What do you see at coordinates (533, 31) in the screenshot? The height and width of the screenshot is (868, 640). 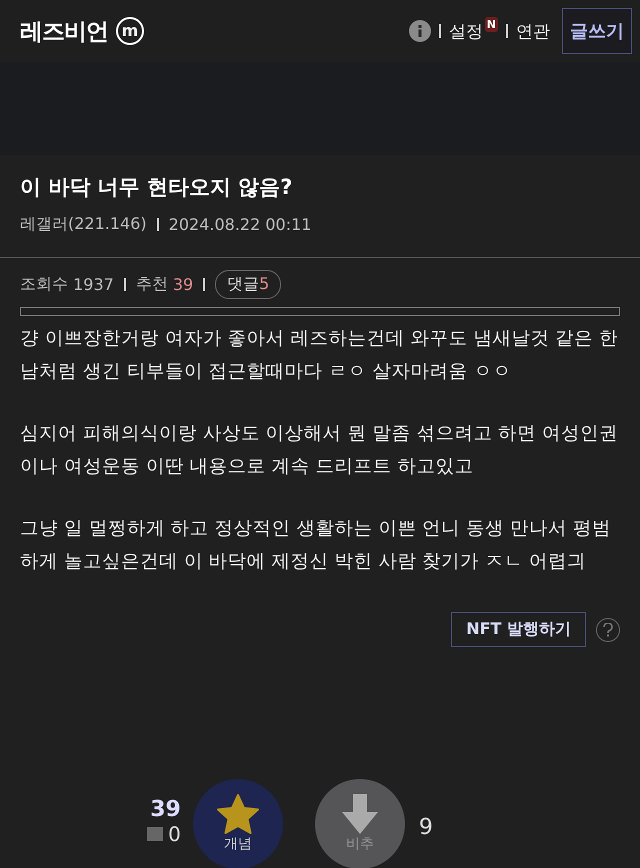 I see `related-link: 연관` at bounding box center [533, 31].